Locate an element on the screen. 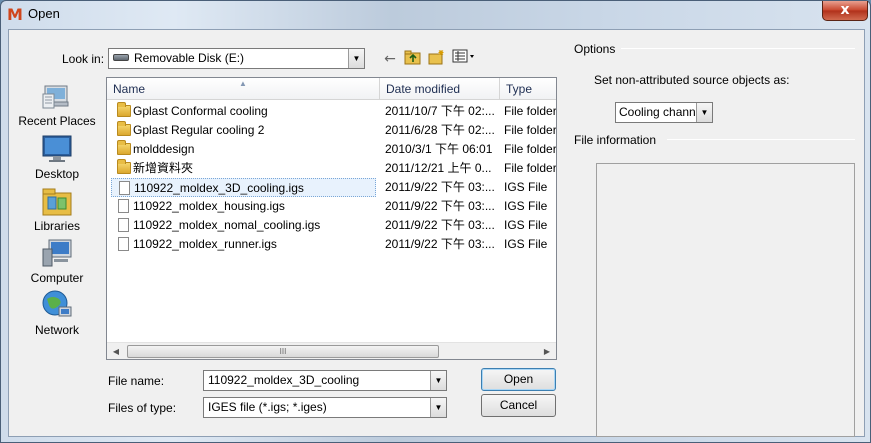 The height and width of the screenshot is (443, 871). computer-icon is located at coordinates (57, 253).